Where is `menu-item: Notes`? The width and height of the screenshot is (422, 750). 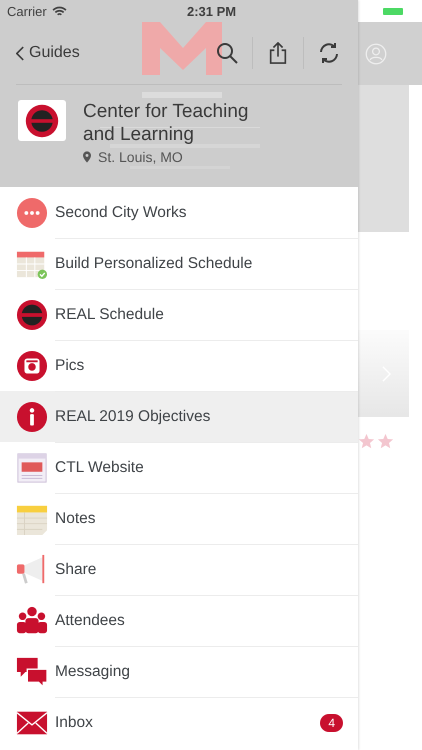
menu-item: Notes is located at coordinates (179, 518).